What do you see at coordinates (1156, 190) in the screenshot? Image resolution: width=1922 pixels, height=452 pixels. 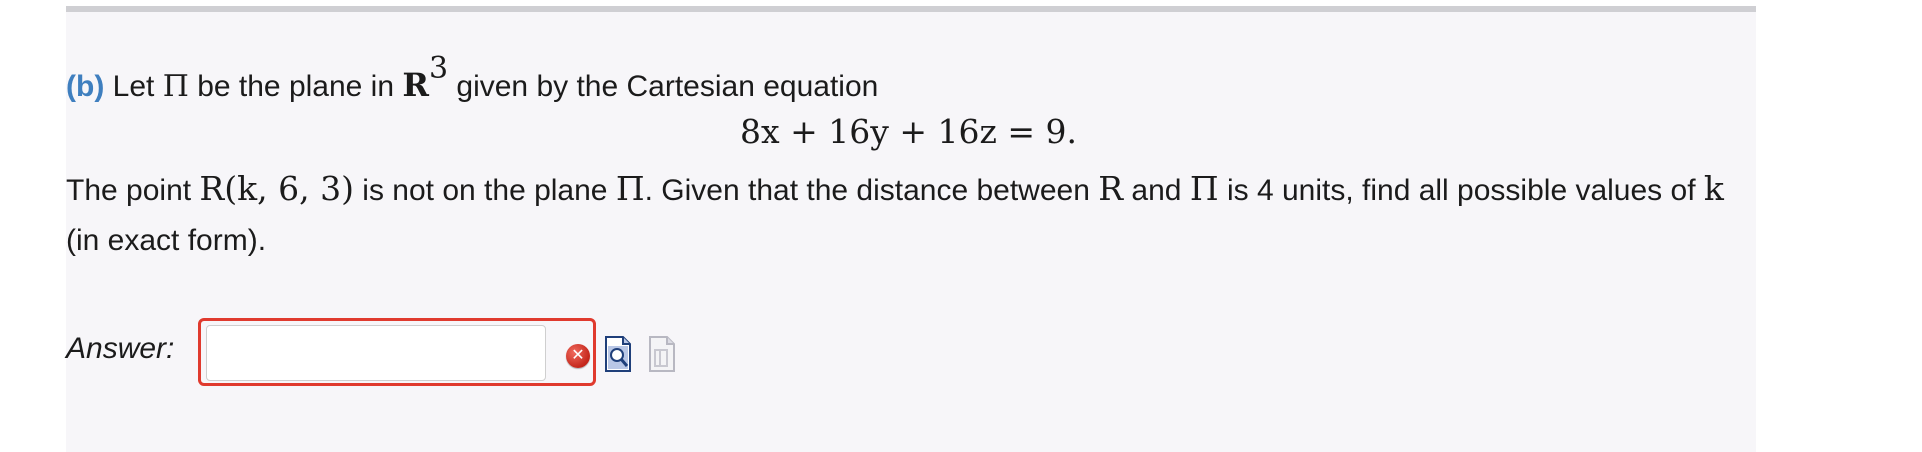 I see `para-text-4: and` at bounding box center [1156, 190].